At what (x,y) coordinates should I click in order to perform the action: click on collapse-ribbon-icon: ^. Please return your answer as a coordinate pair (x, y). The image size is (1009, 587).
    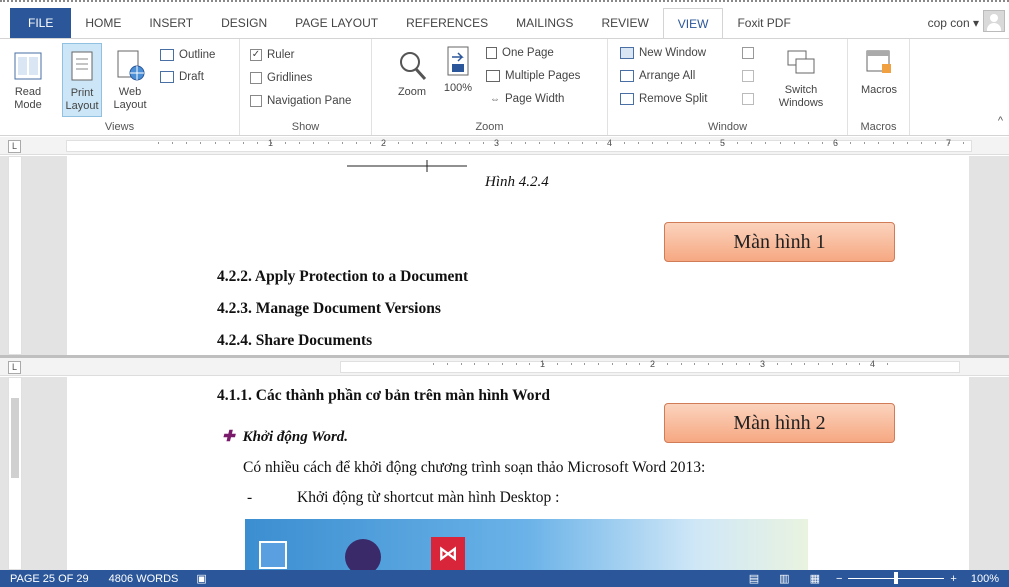
    Looking at the image, I should click on (1000, 121).